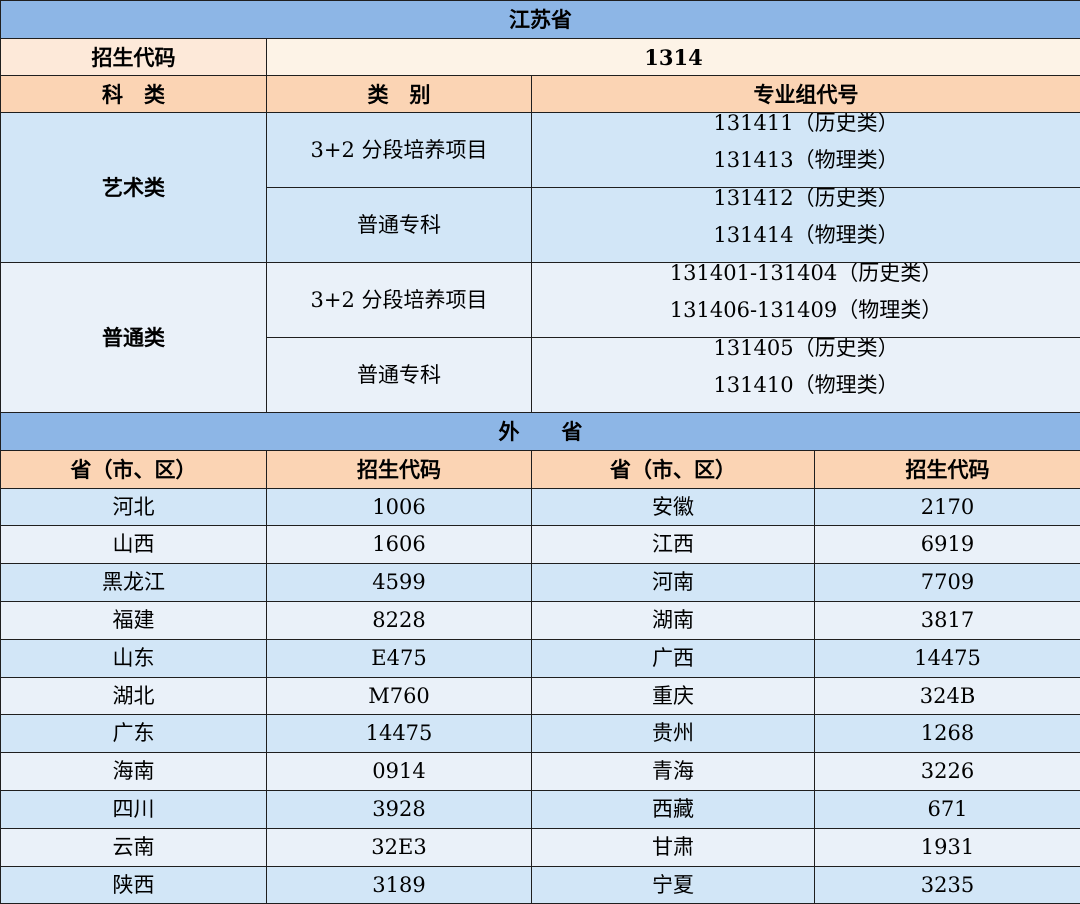 Image resolution: width=1080 pixels, height=904 pixels. I want to click on code-cell: 8228, so click(399, 621).